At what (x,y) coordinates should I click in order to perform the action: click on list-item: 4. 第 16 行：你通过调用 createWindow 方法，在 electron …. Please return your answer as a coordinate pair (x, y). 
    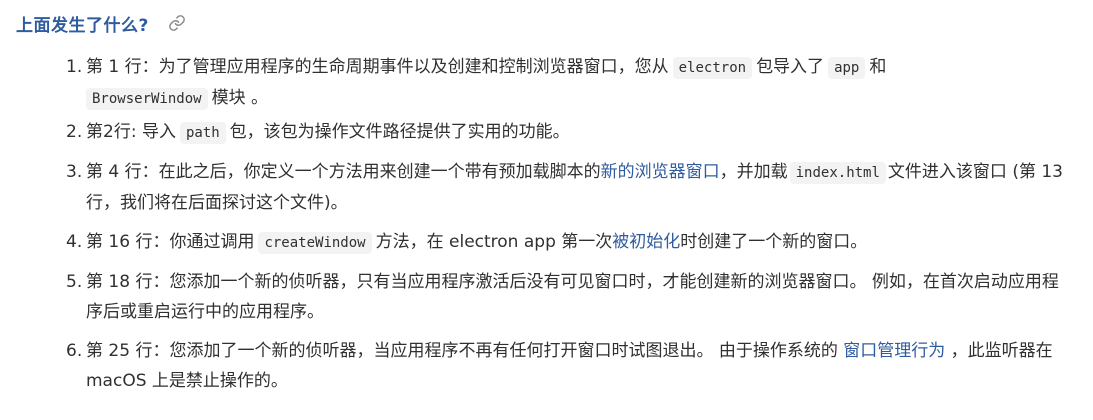
    Looking at the image, I should click on (568, 242).